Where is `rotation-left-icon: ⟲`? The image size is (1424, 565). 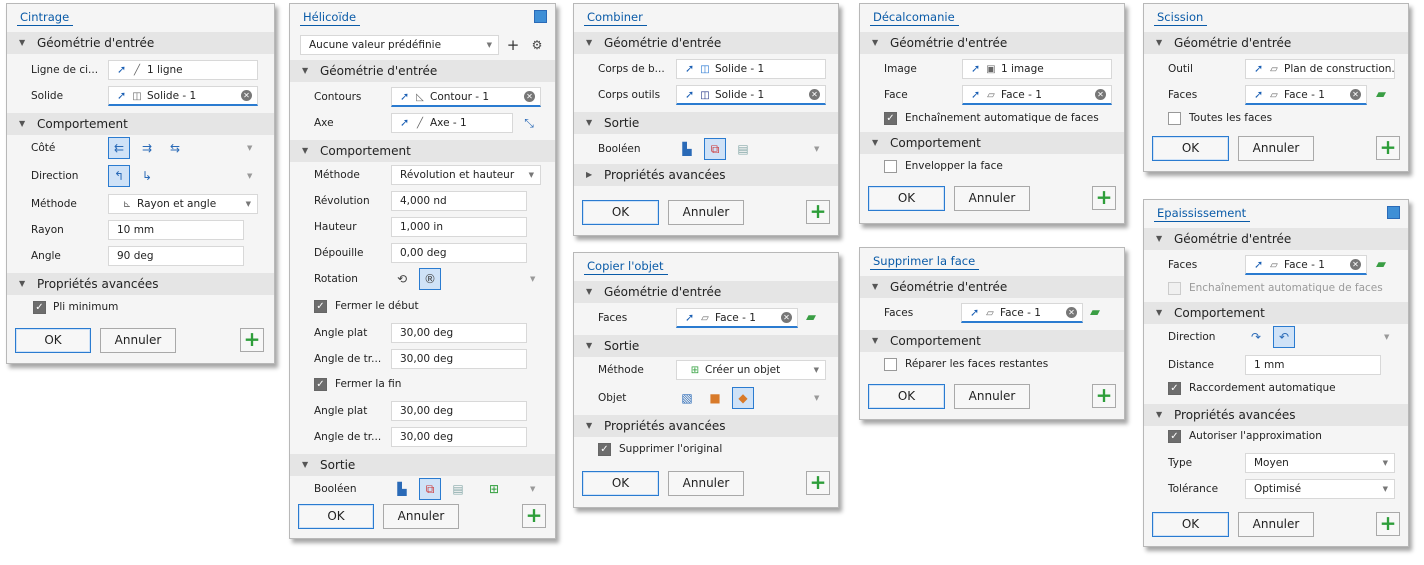 rotation-left-icon: ⟲ is located at coordinates (402, 279).